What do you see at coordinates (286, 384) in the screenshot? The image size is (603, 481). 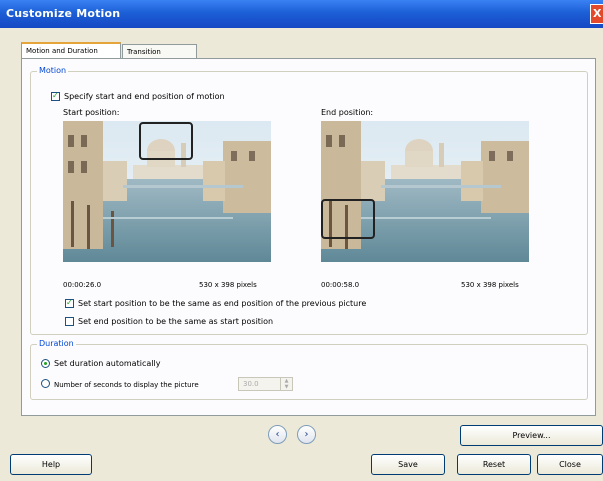 I see `stepper-arrows-icon: ▲ ▼` at bounding box center [286, 384].